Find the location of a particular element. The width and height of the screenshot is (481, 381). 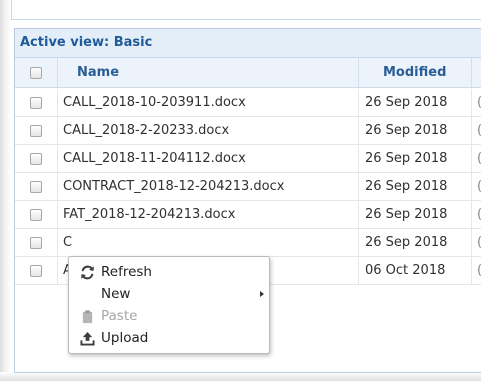

menu-item-new: New is located at coordinates (169, 294).